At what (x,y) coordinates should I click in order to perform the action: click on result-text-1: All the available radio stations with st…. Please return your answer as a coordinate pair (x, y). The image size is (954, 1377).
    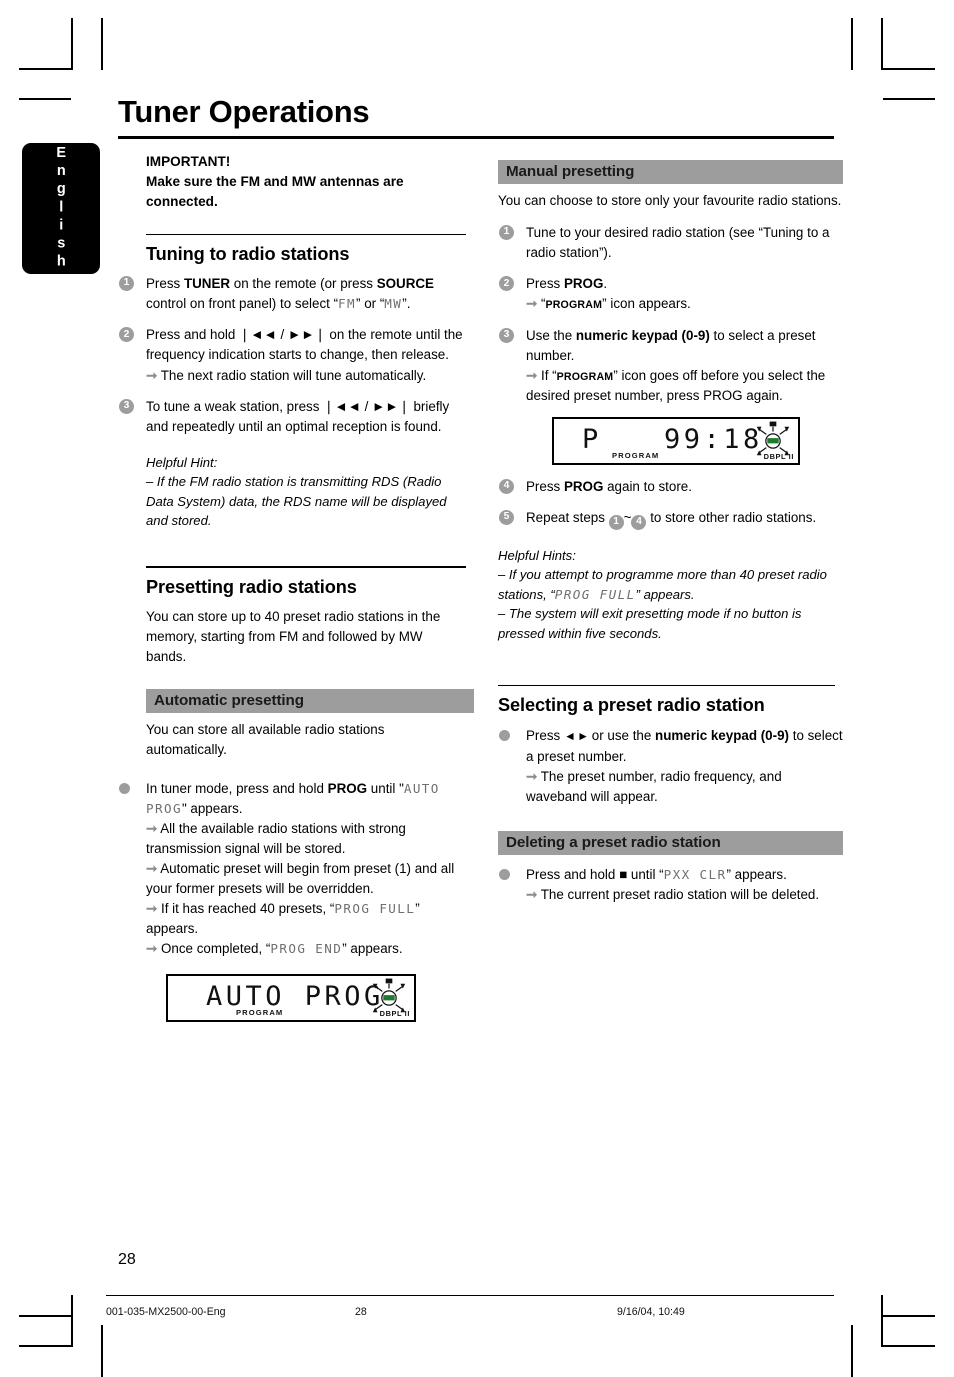
    Looking at the image, I should click on (276, 838).